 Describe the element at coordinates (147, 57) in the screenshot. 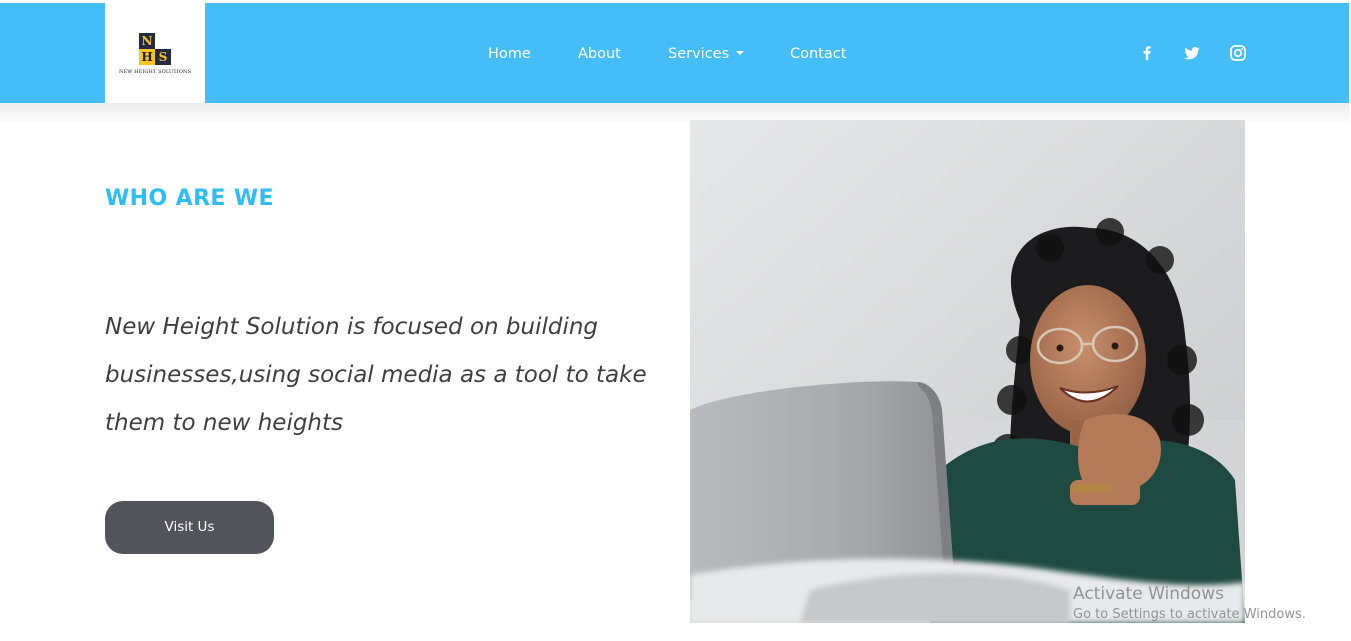

I see `logo-letter-h: H` at that location.